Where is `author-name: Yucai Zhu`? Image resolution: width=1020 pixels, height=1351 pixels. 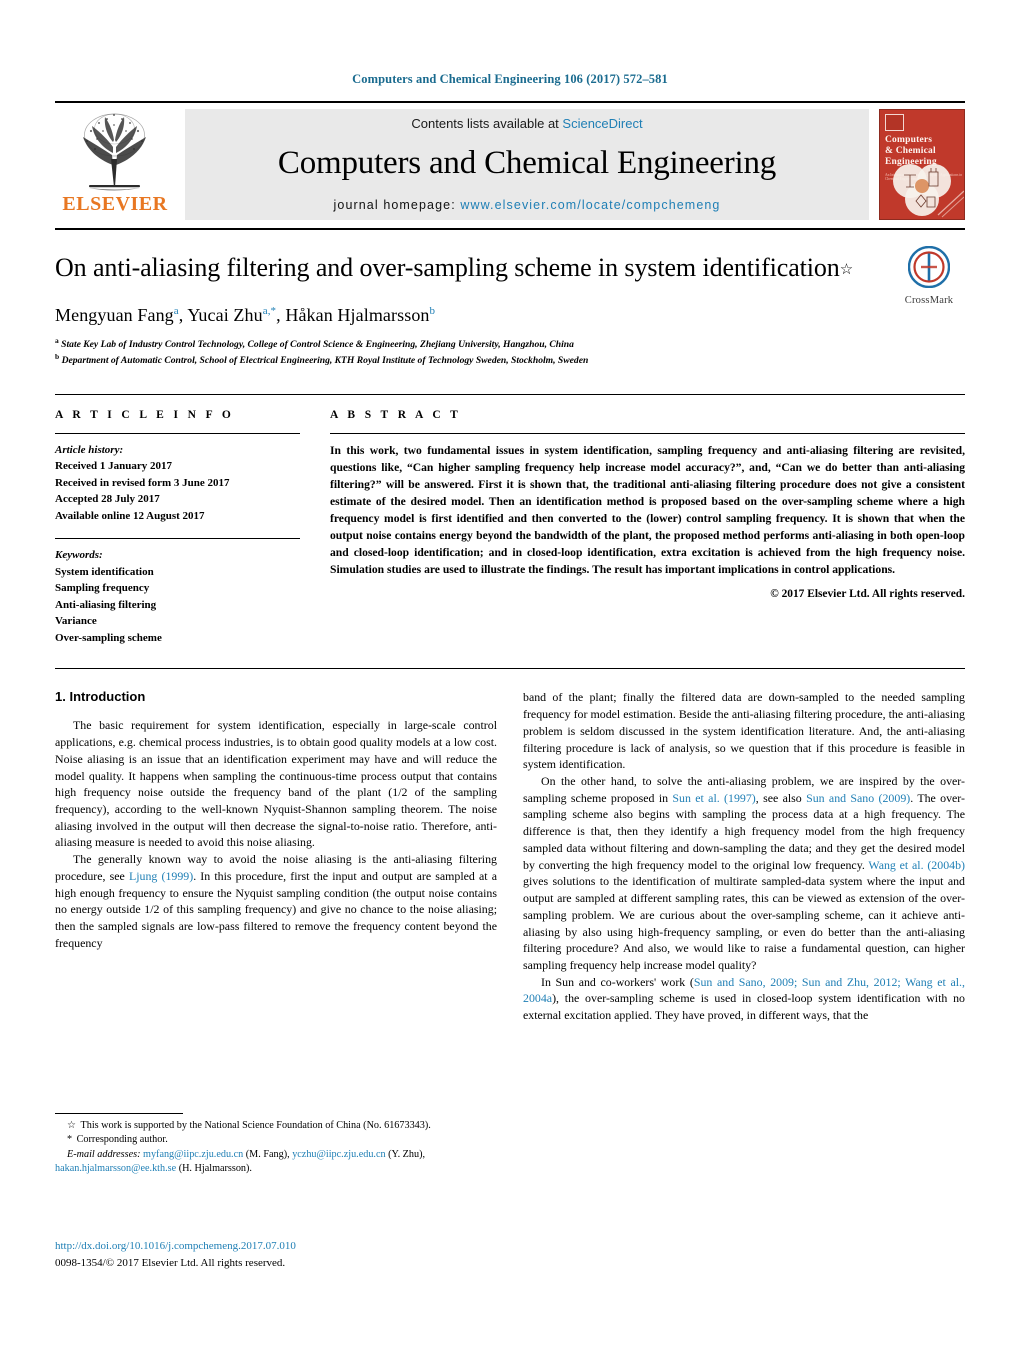 author-name: Yucai Zhu is located at coordinates (225, 314).